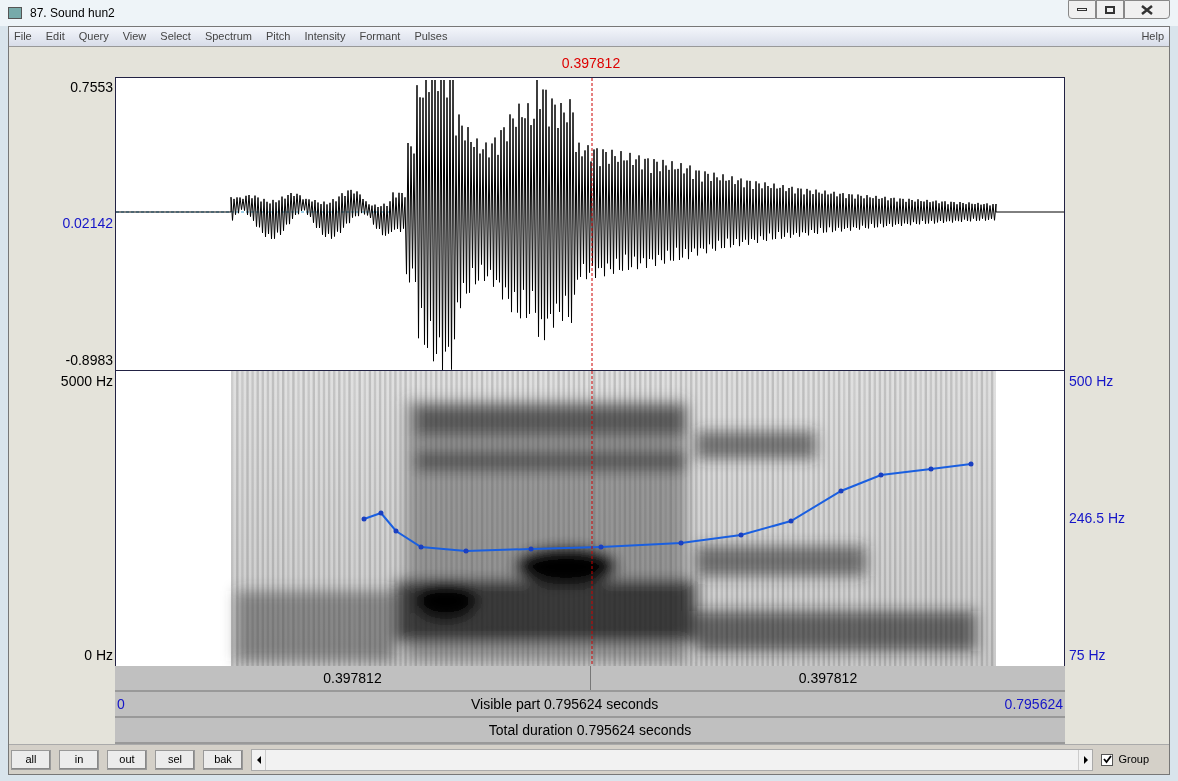  Describe the element at coordinates (1133, 760) in the screenshot. I see `group-label: Group` at that location.